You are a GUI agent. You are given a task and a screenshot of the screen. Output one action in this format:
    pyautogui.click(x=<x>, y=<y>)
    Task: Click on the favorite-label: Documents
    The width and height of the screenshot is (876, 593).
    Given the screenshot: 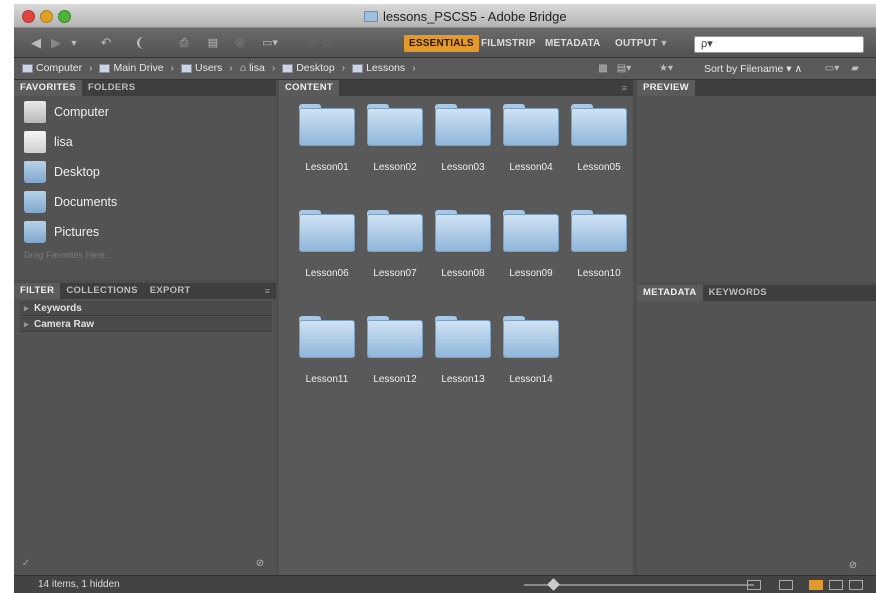 What is the action you would take?
    pyautogui.click(x=86, y=202)
    